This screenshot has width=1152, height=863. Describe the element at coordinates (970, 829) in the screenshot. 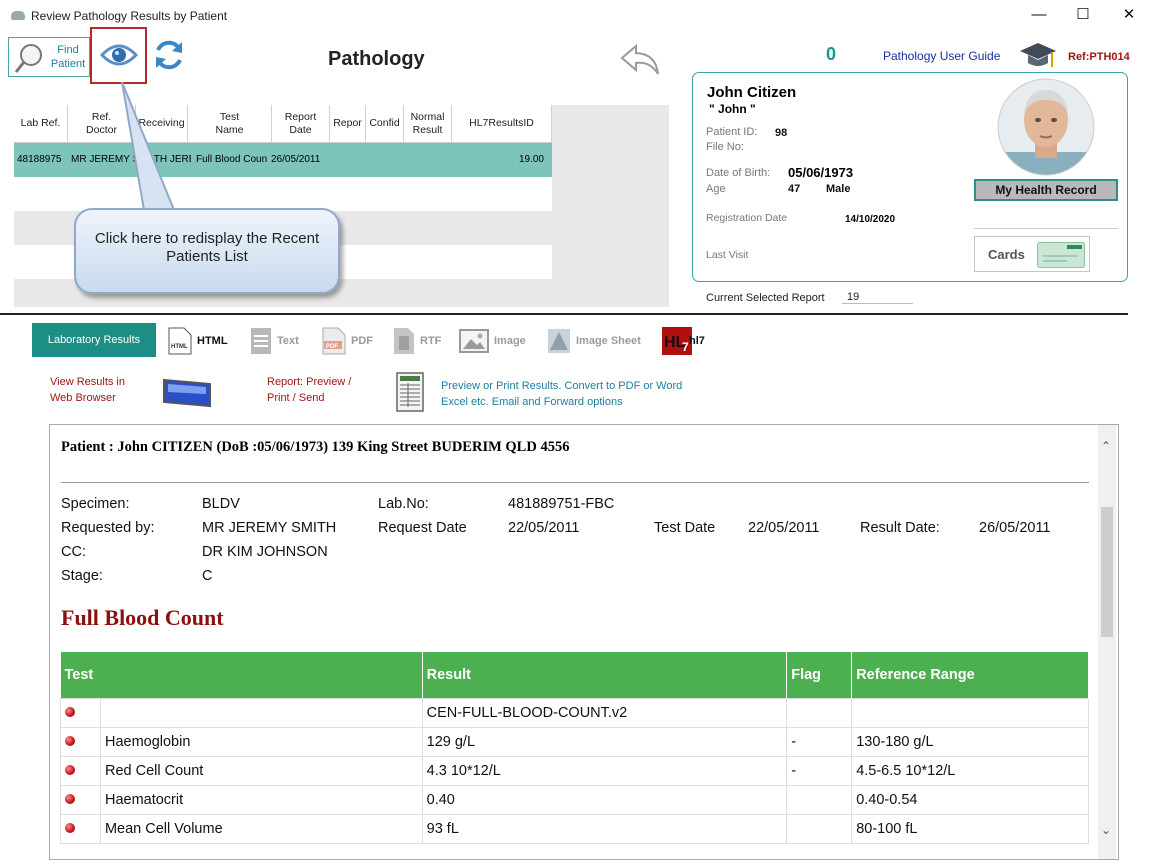

I see `cell-range: 80-100 fL` at that location.